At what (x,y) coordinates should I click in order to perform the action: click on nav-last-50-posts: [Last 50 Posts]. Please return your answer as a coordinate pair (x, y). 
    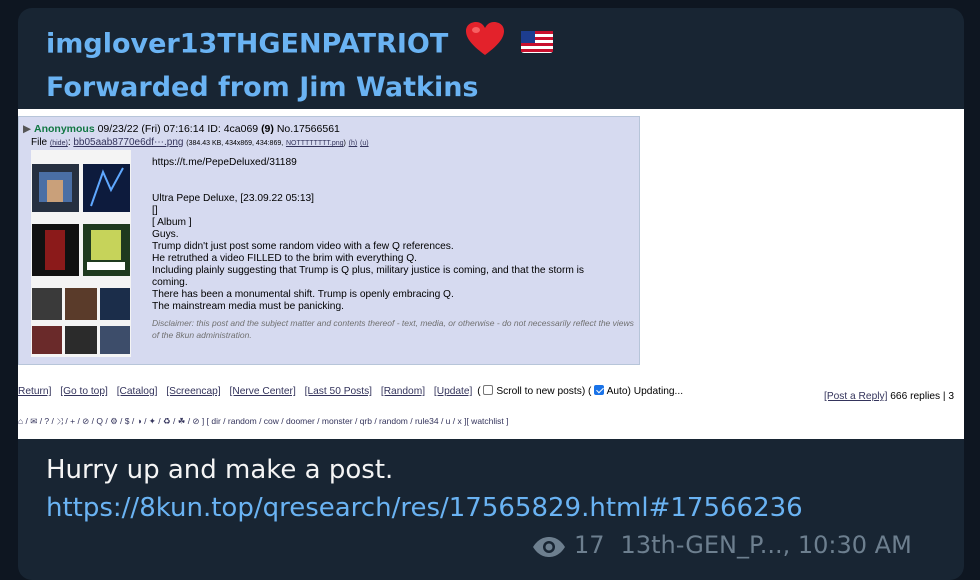
    Looking at the image, I should click on (338, 391).